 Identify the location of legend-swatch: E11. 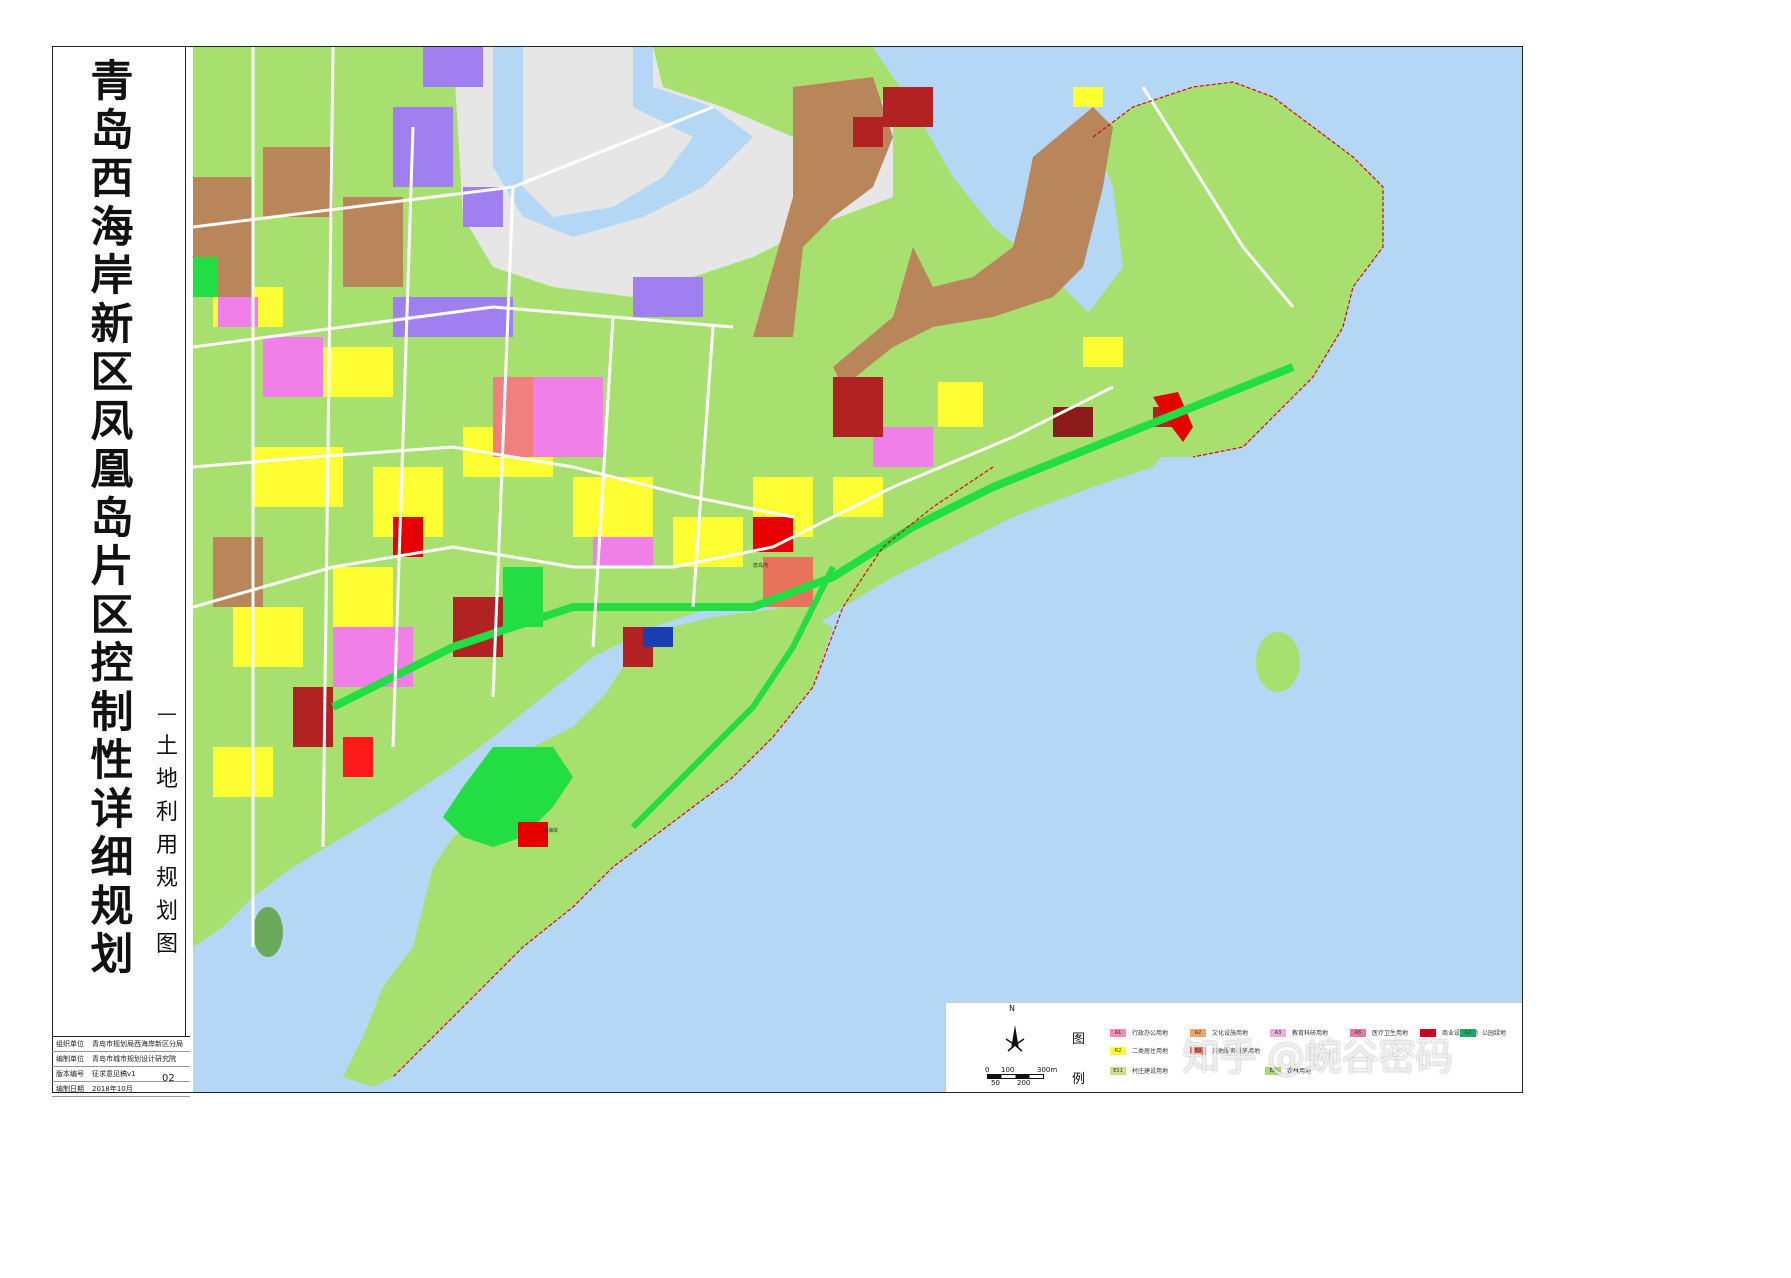
(1118, 1070).